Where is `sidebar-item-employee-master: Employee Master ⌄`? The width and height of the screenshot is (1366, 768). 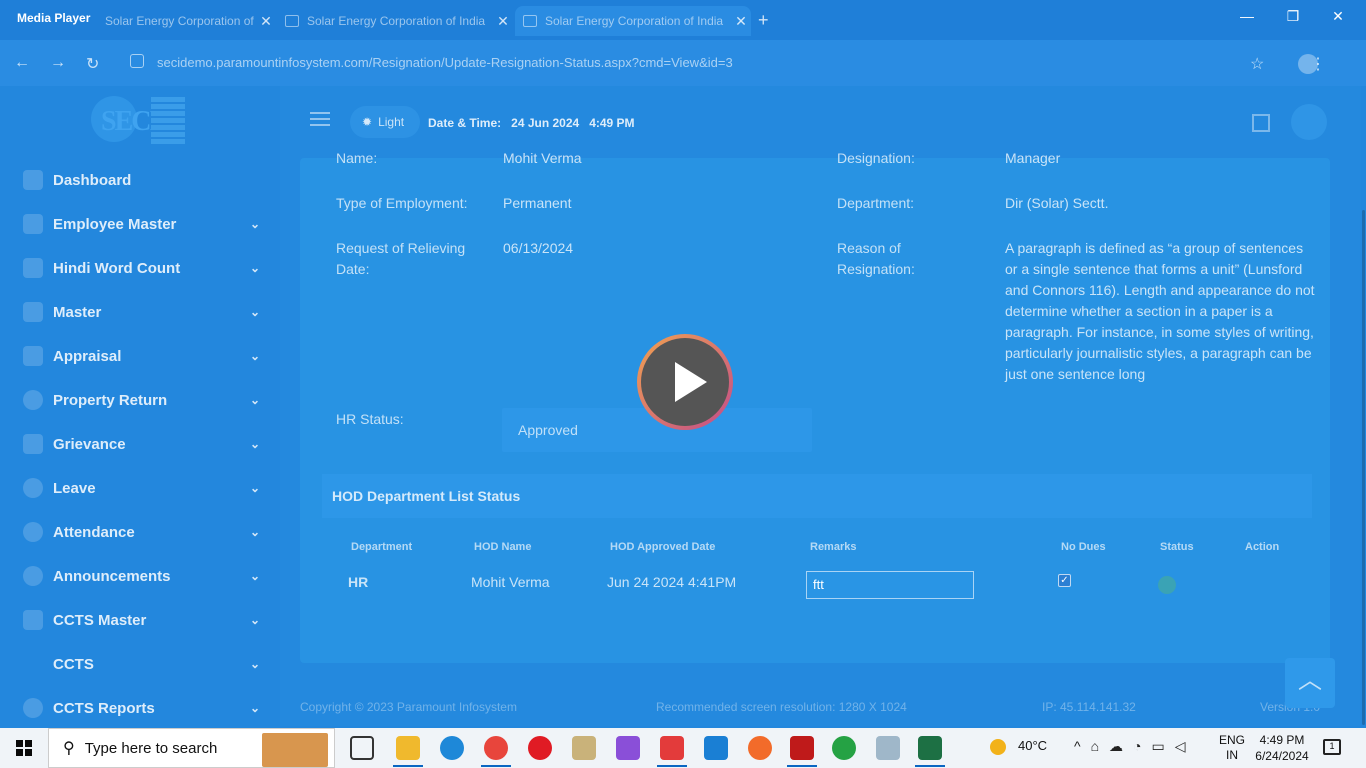 sidebar-item-employee-master: Employee Master ⌄ is located at coordinates (142, 224).